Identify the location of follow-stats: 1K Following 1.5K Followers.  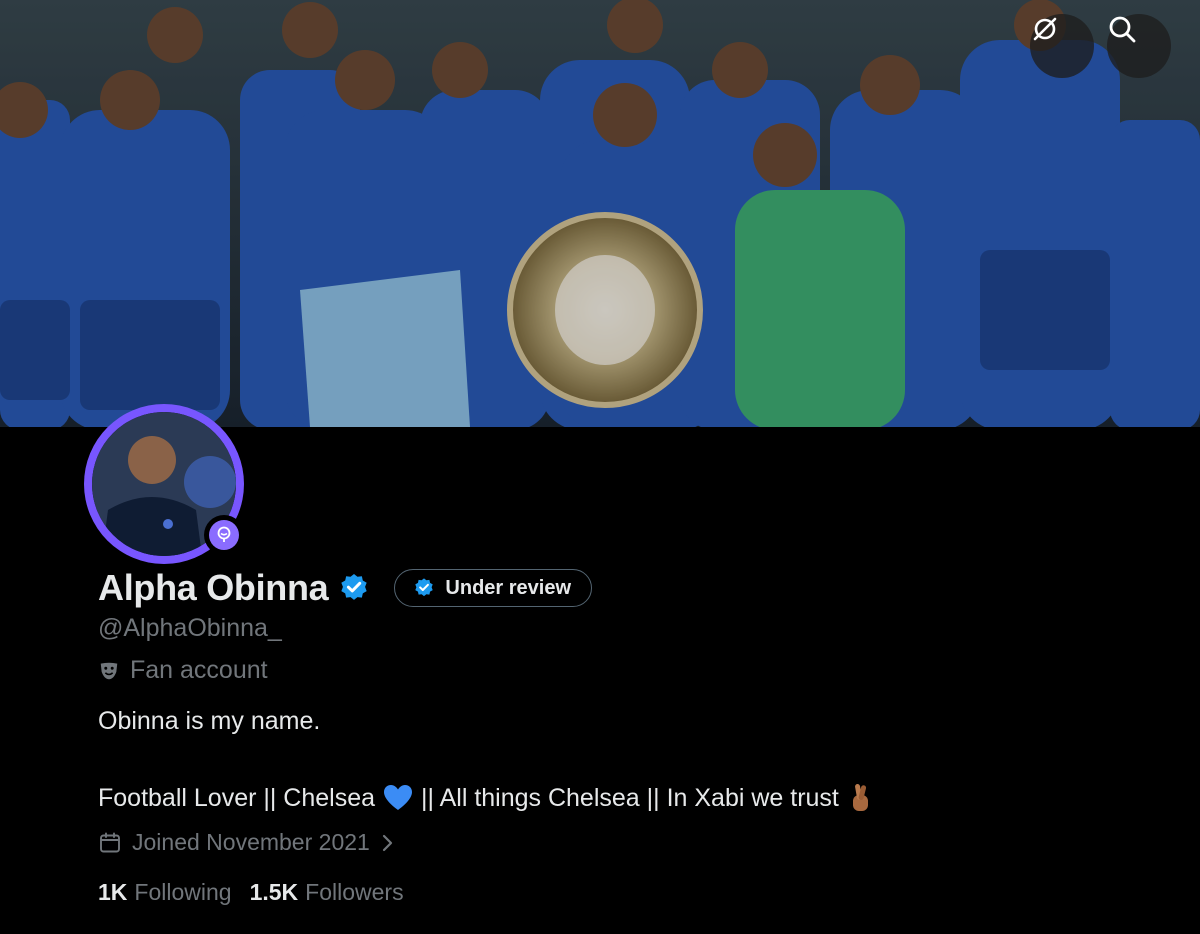
(251, 892).